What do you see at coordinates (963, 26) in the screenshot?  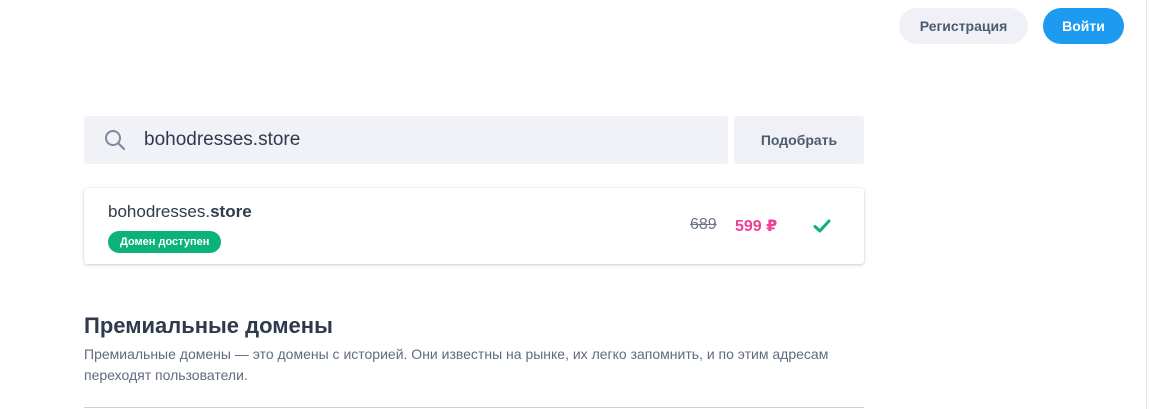 I see `register-button: Регистрация` at bounding box center [963, 26].